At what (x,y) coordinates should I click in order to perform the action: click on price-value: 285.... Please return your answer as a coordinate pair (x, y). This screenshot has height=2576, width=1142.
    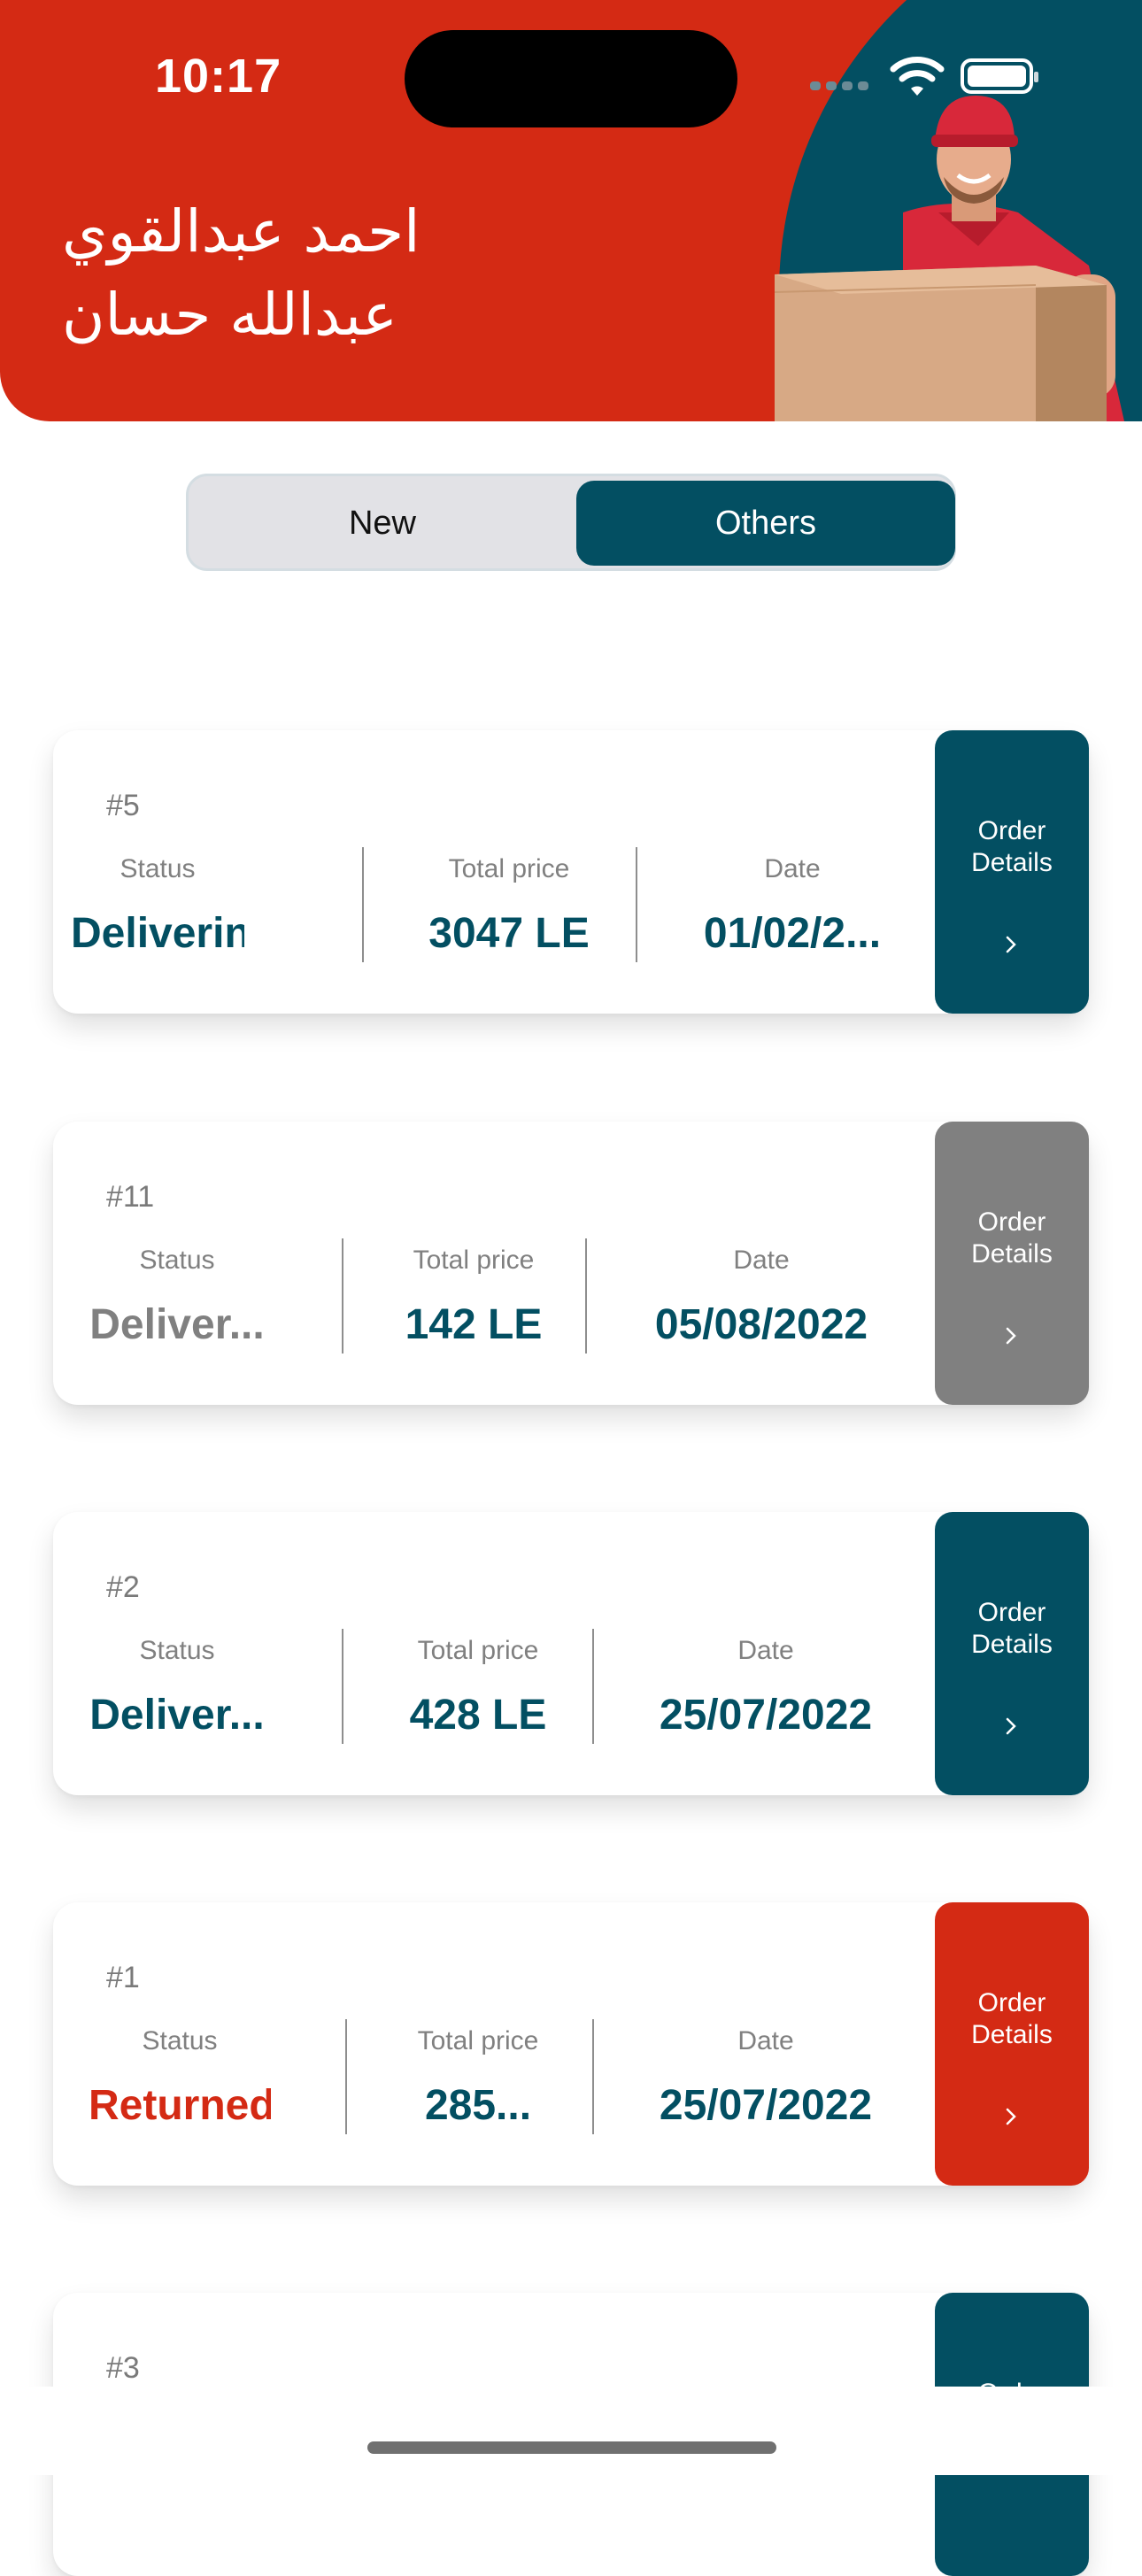
    Looking at the image, I should click on (478, 2105).